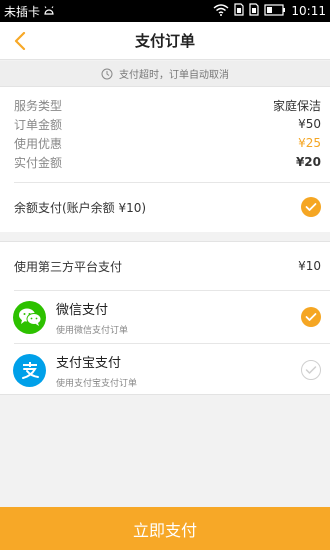  I want to click on service-type-row: 服务类型 家庭保洁, so click(167, 105).